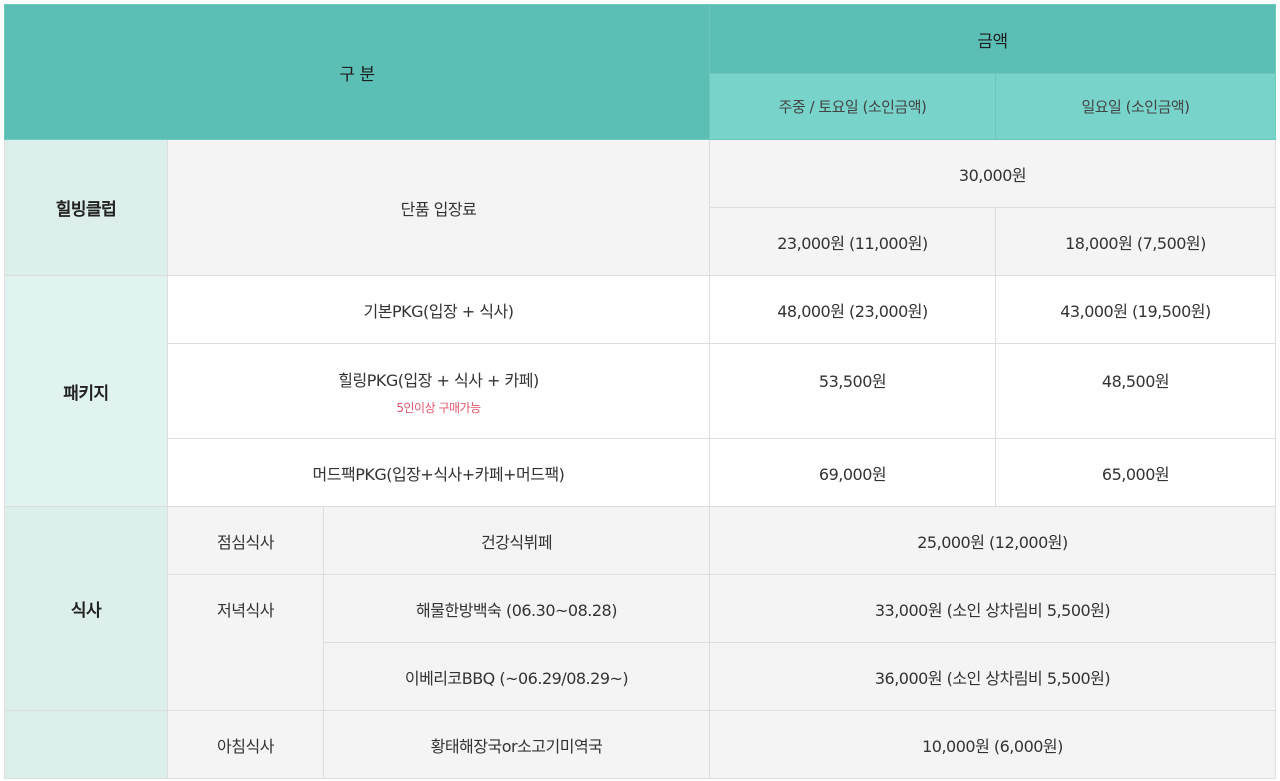  Describe the element at coordinates (86, 744) in the screenshot. I see `category-meal-continued` at that location.